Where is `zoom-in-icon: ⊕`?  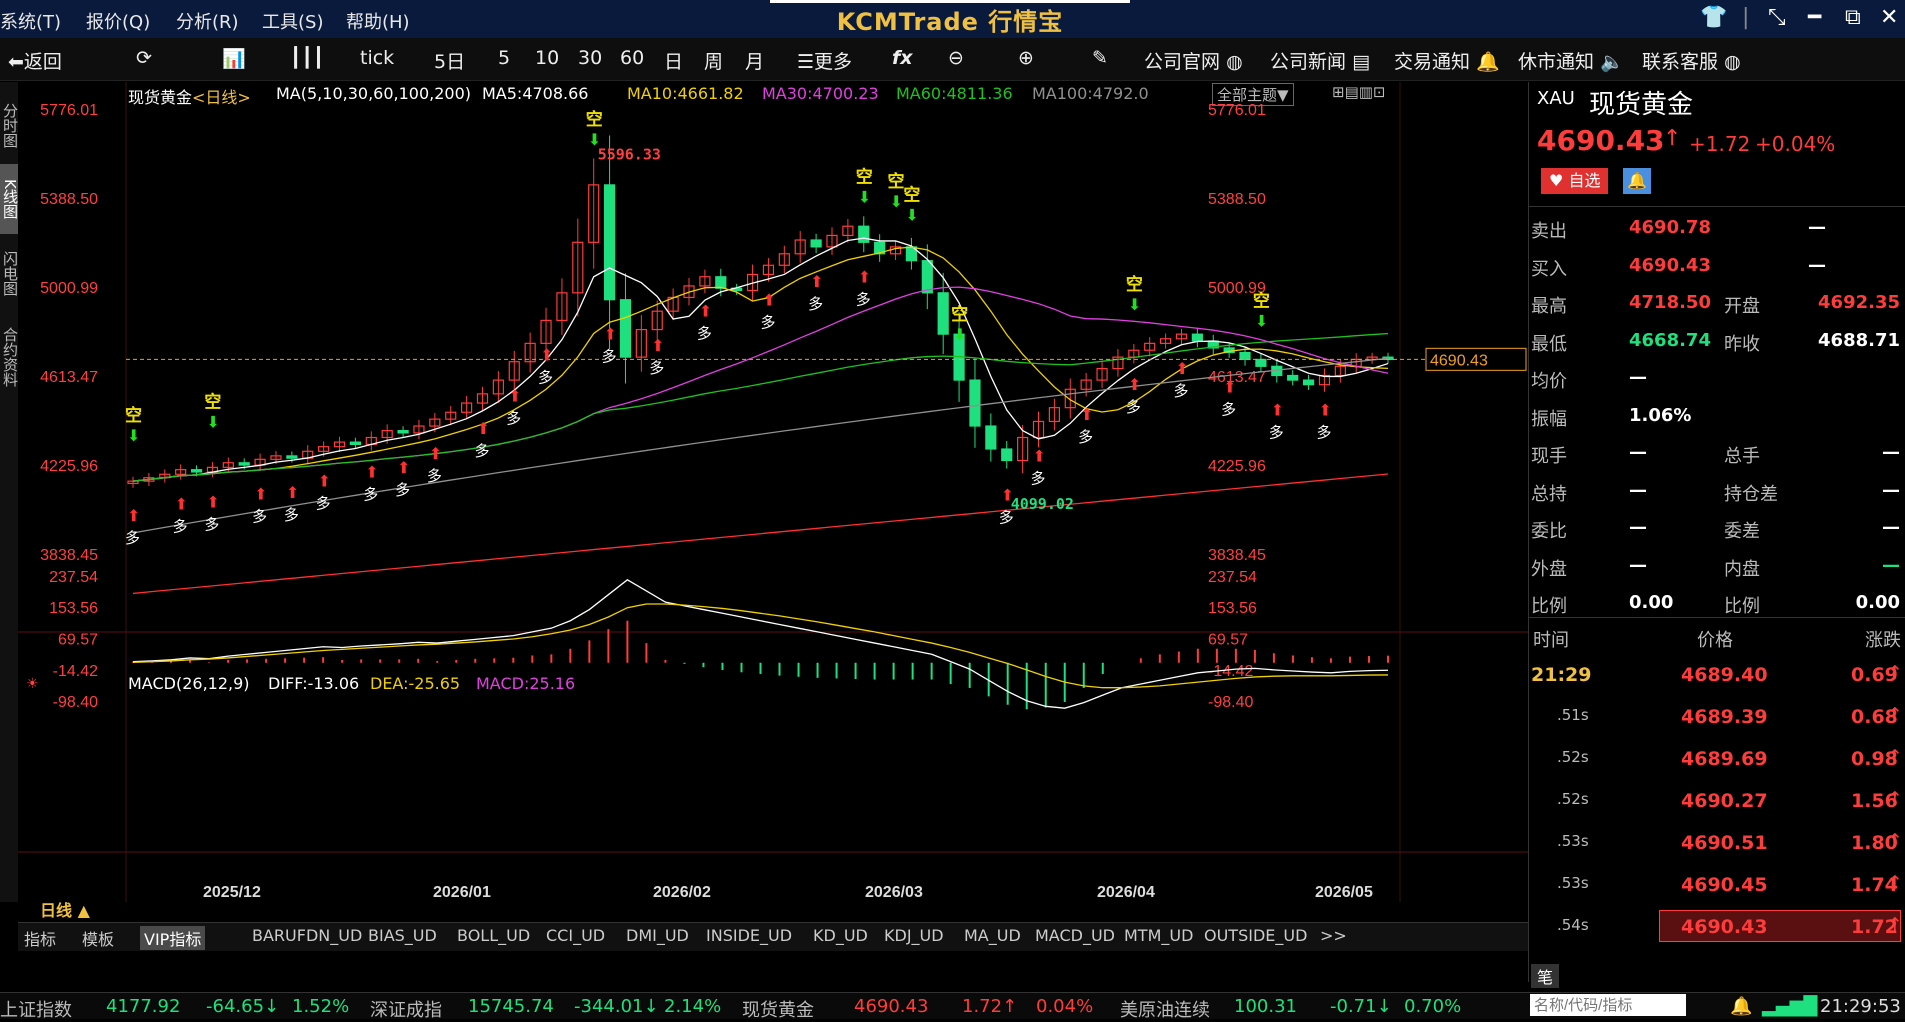
zoom-in-icon: ⊕ is located at coordinates (1026, 58).